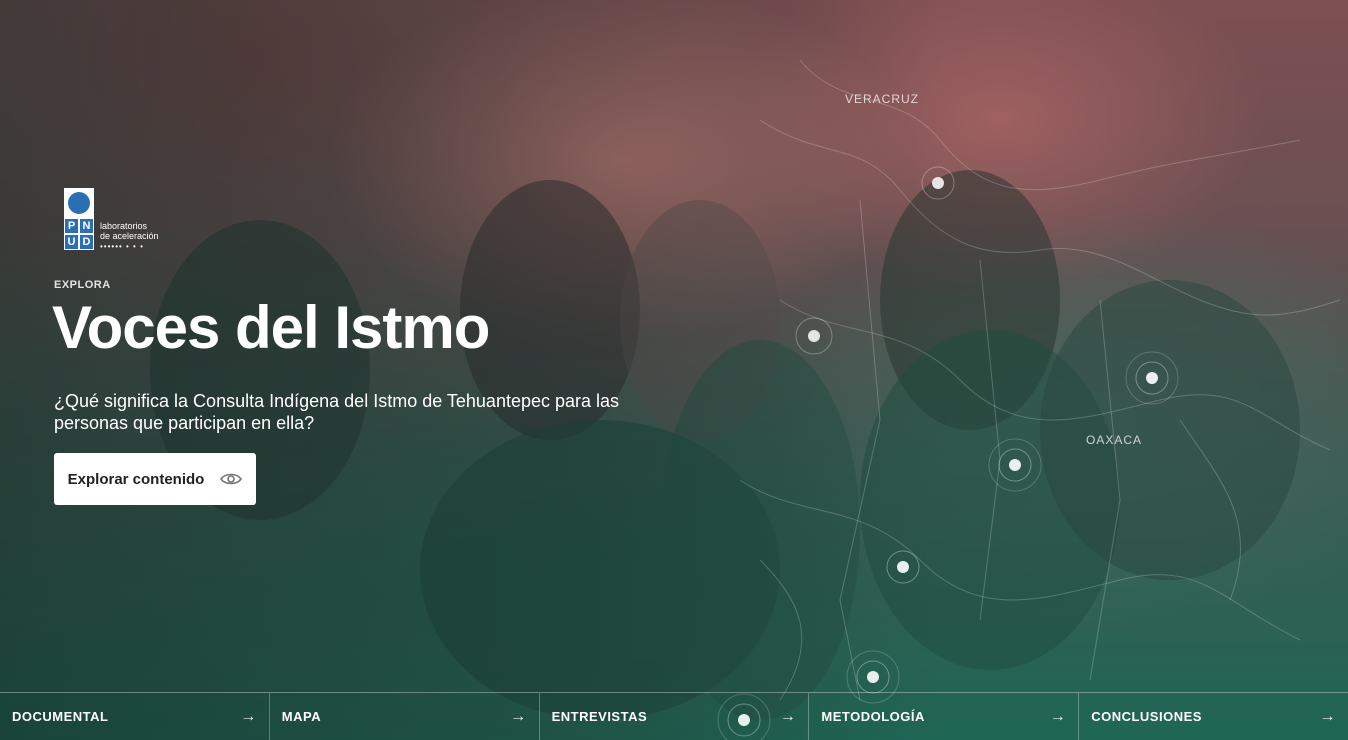 The height and width of the screenshot is (740, 1348). Describe the element at coordinates (124, 226) in the screenshot. I see `logo-line-1: laboratorios` at that location.